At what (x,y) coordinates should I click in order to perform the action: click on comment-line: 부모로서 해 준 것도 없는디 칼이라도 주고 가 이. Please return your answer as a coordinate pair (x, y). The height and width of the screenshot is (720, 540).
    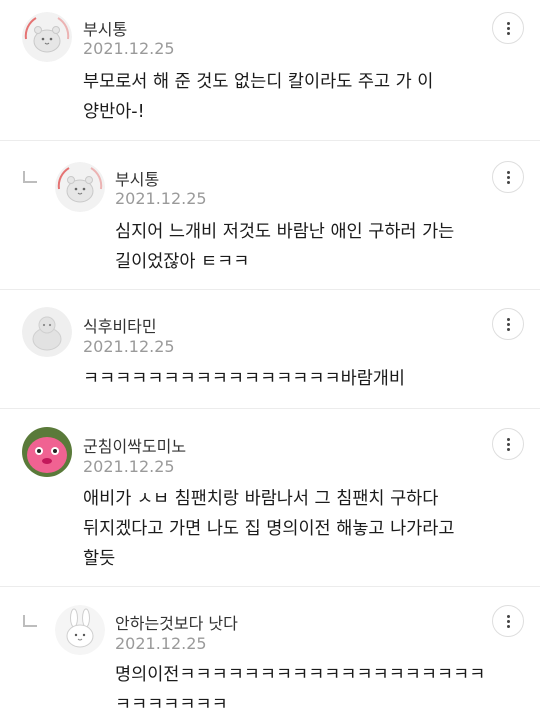
    Looking at the image, I should click on (258, 82).